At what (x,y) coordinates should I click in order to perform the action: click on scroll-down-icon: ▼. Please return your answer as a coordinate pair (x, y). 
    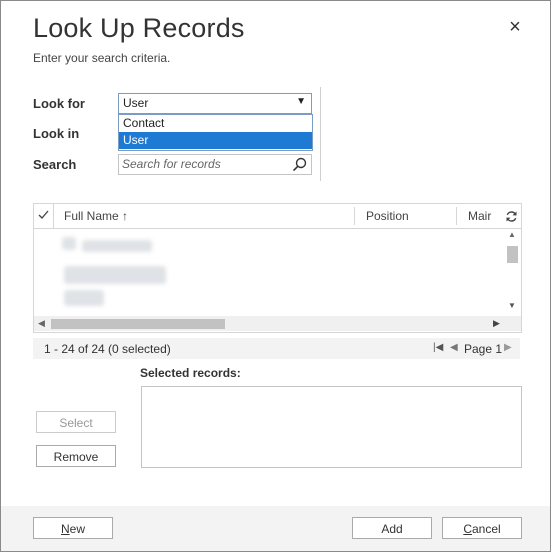
    Looking at the image, I should click on (512, 305).